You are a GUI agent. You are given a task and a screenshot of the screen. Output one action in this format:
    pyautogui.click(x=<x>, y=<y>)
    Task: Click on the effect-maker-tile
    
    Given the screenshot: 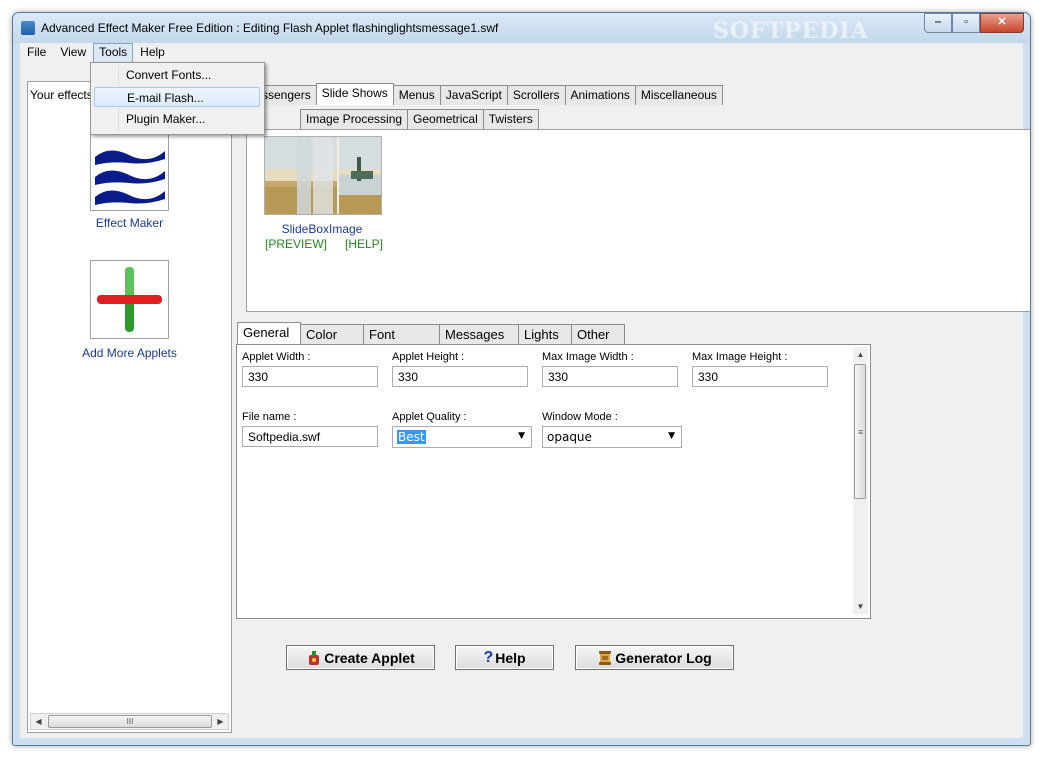 What is the action you would take?
    pyautogui.click(x=129, y=171)
    